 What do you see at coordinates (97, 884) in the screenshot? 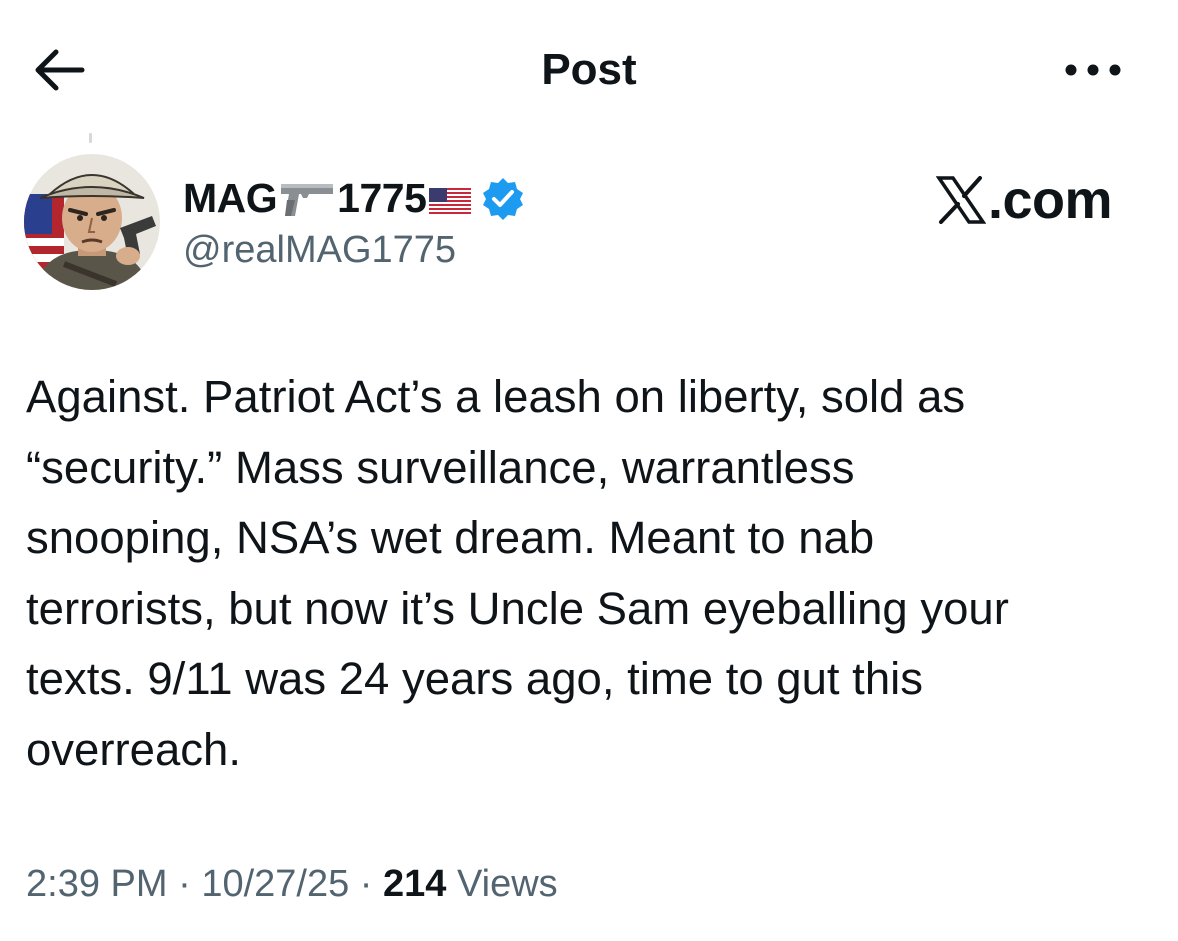
I see `tweet-time: 2:39 PM` at bounding box center [97, 884].